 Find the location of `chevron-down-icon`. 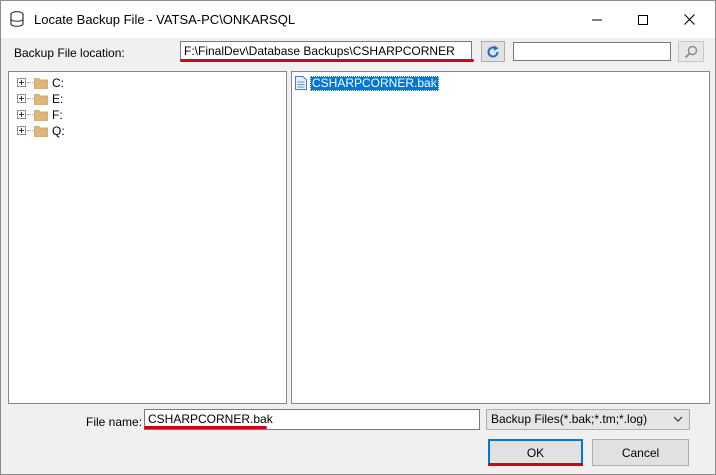

chevron-down-icon is located at coordinates (678, 419).